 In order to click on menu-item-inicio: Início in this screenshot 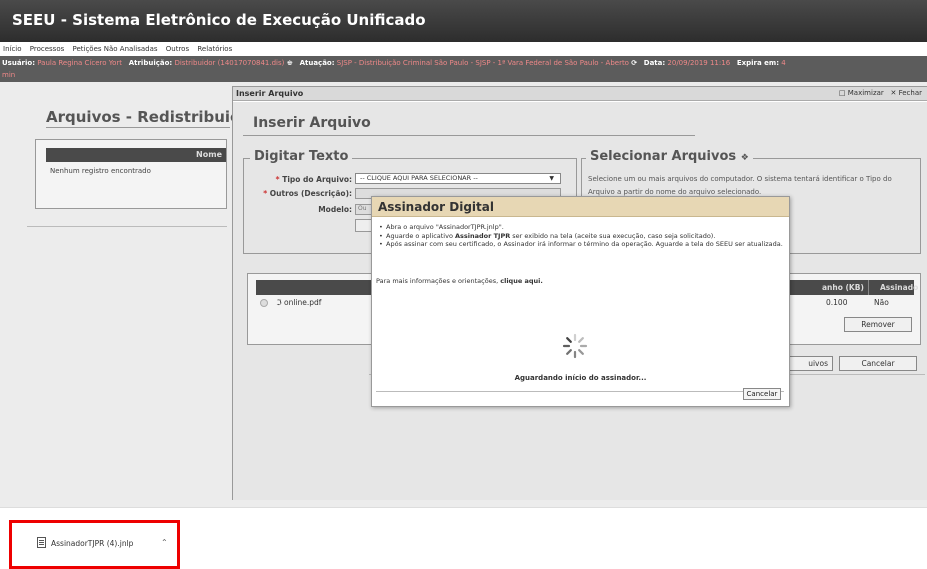, I will do `click(12, 49)`.